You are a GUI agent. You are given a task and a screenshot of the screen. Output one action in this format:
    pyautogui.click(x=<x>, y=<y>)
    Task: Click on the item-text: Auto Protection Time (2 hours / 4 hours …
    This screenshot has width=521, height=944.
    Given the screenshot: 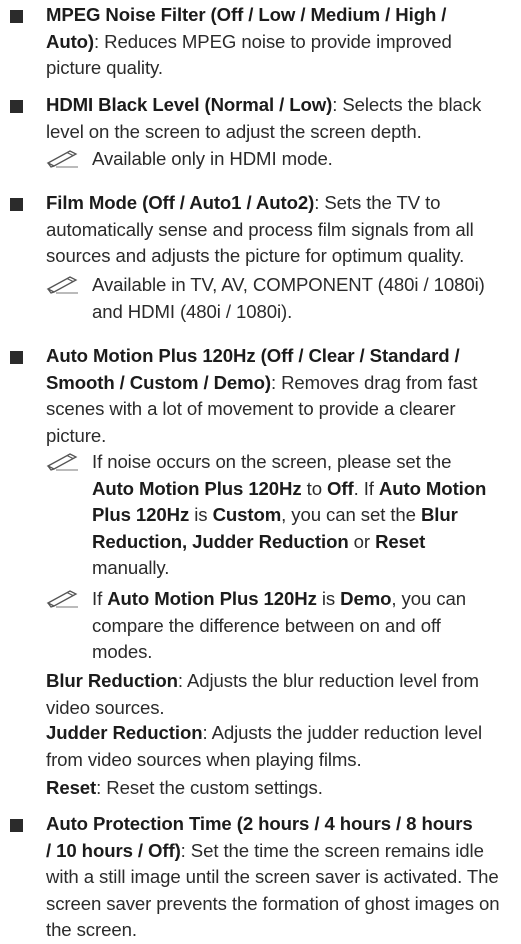 What is the action you would take?
    pyautogui.click(x=283, y=877)
    